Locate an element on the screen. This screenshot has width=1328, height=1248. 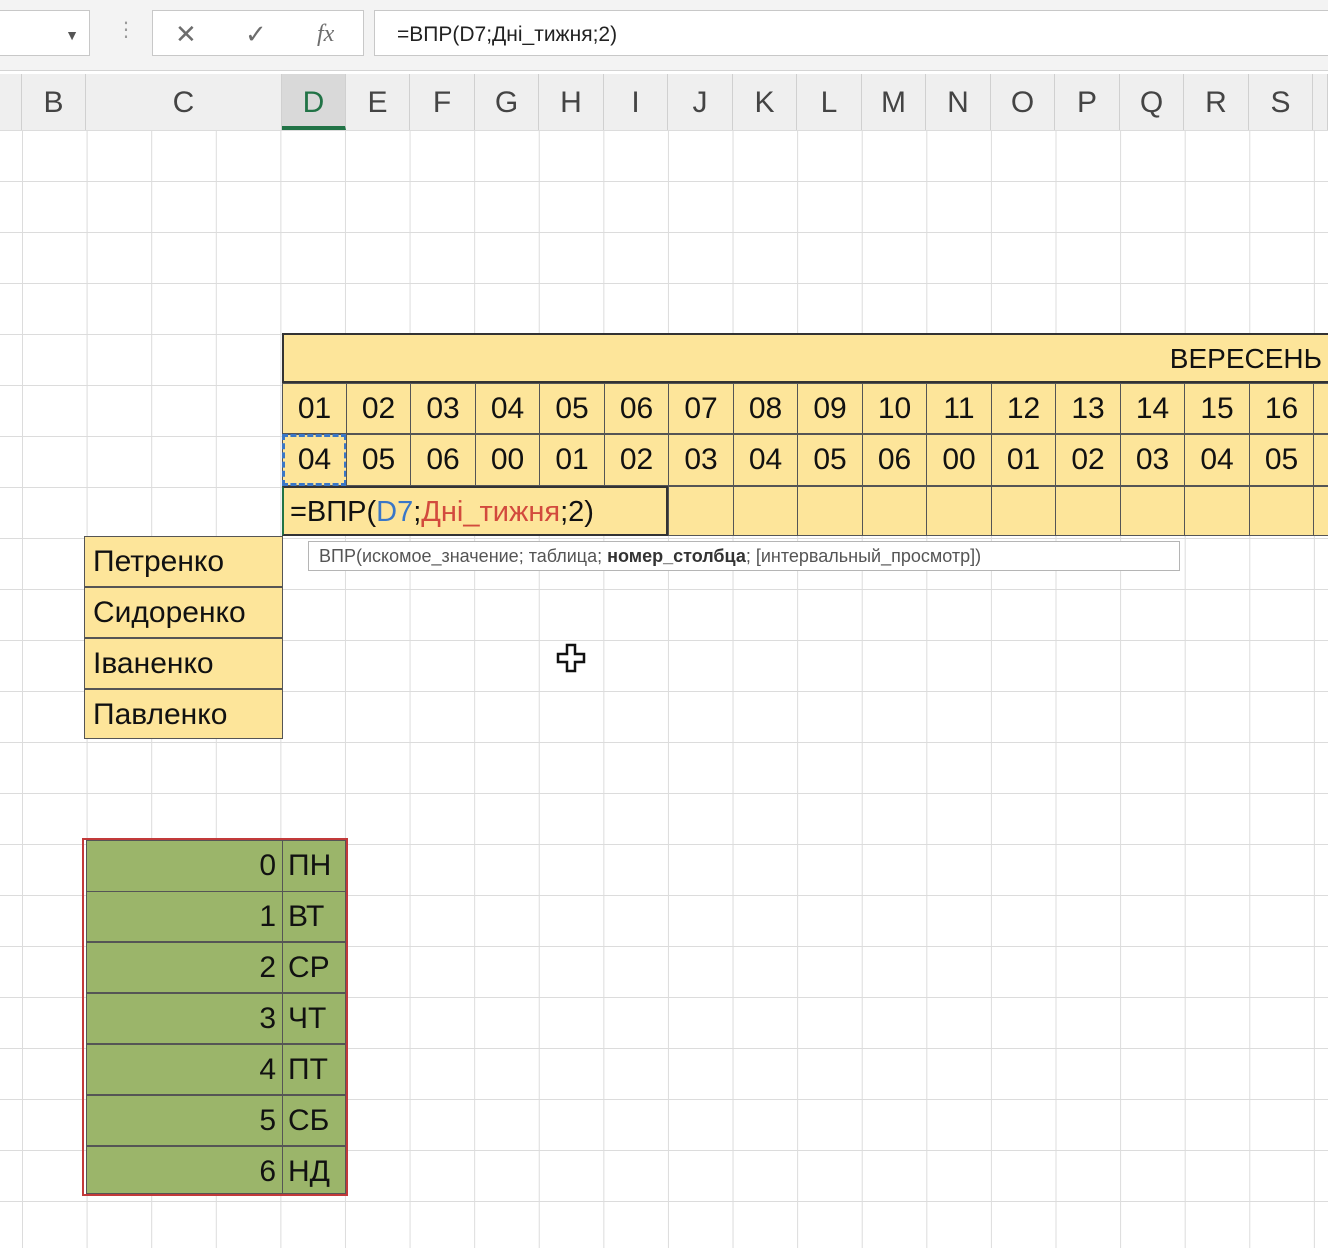
day-index-cell: 5 is located at coordinates (184, 1120).